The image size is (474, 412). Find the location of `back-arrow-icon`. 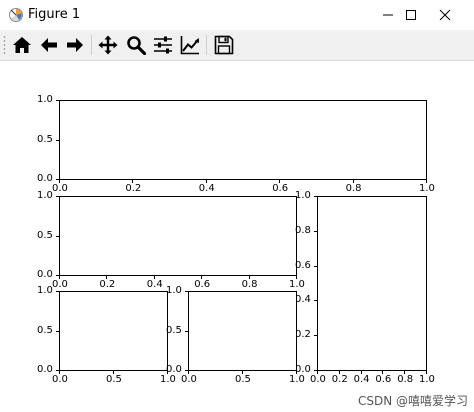

back-arrow-icon is located at coordinates (49, 45).